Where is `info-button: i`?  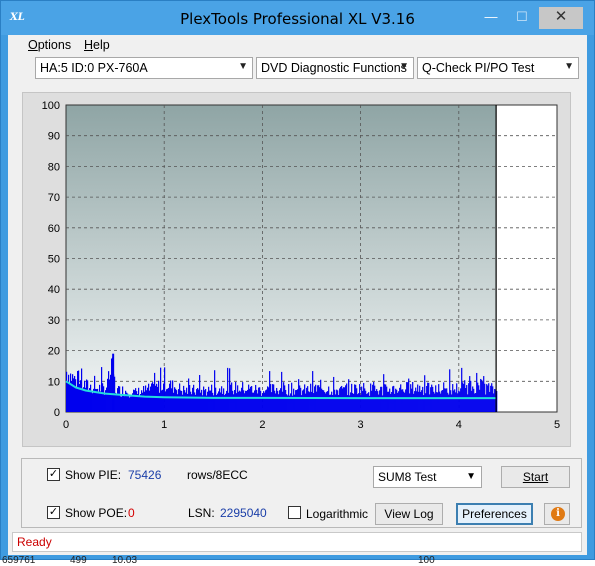 info-button: i is located at coordinates (557, 514).